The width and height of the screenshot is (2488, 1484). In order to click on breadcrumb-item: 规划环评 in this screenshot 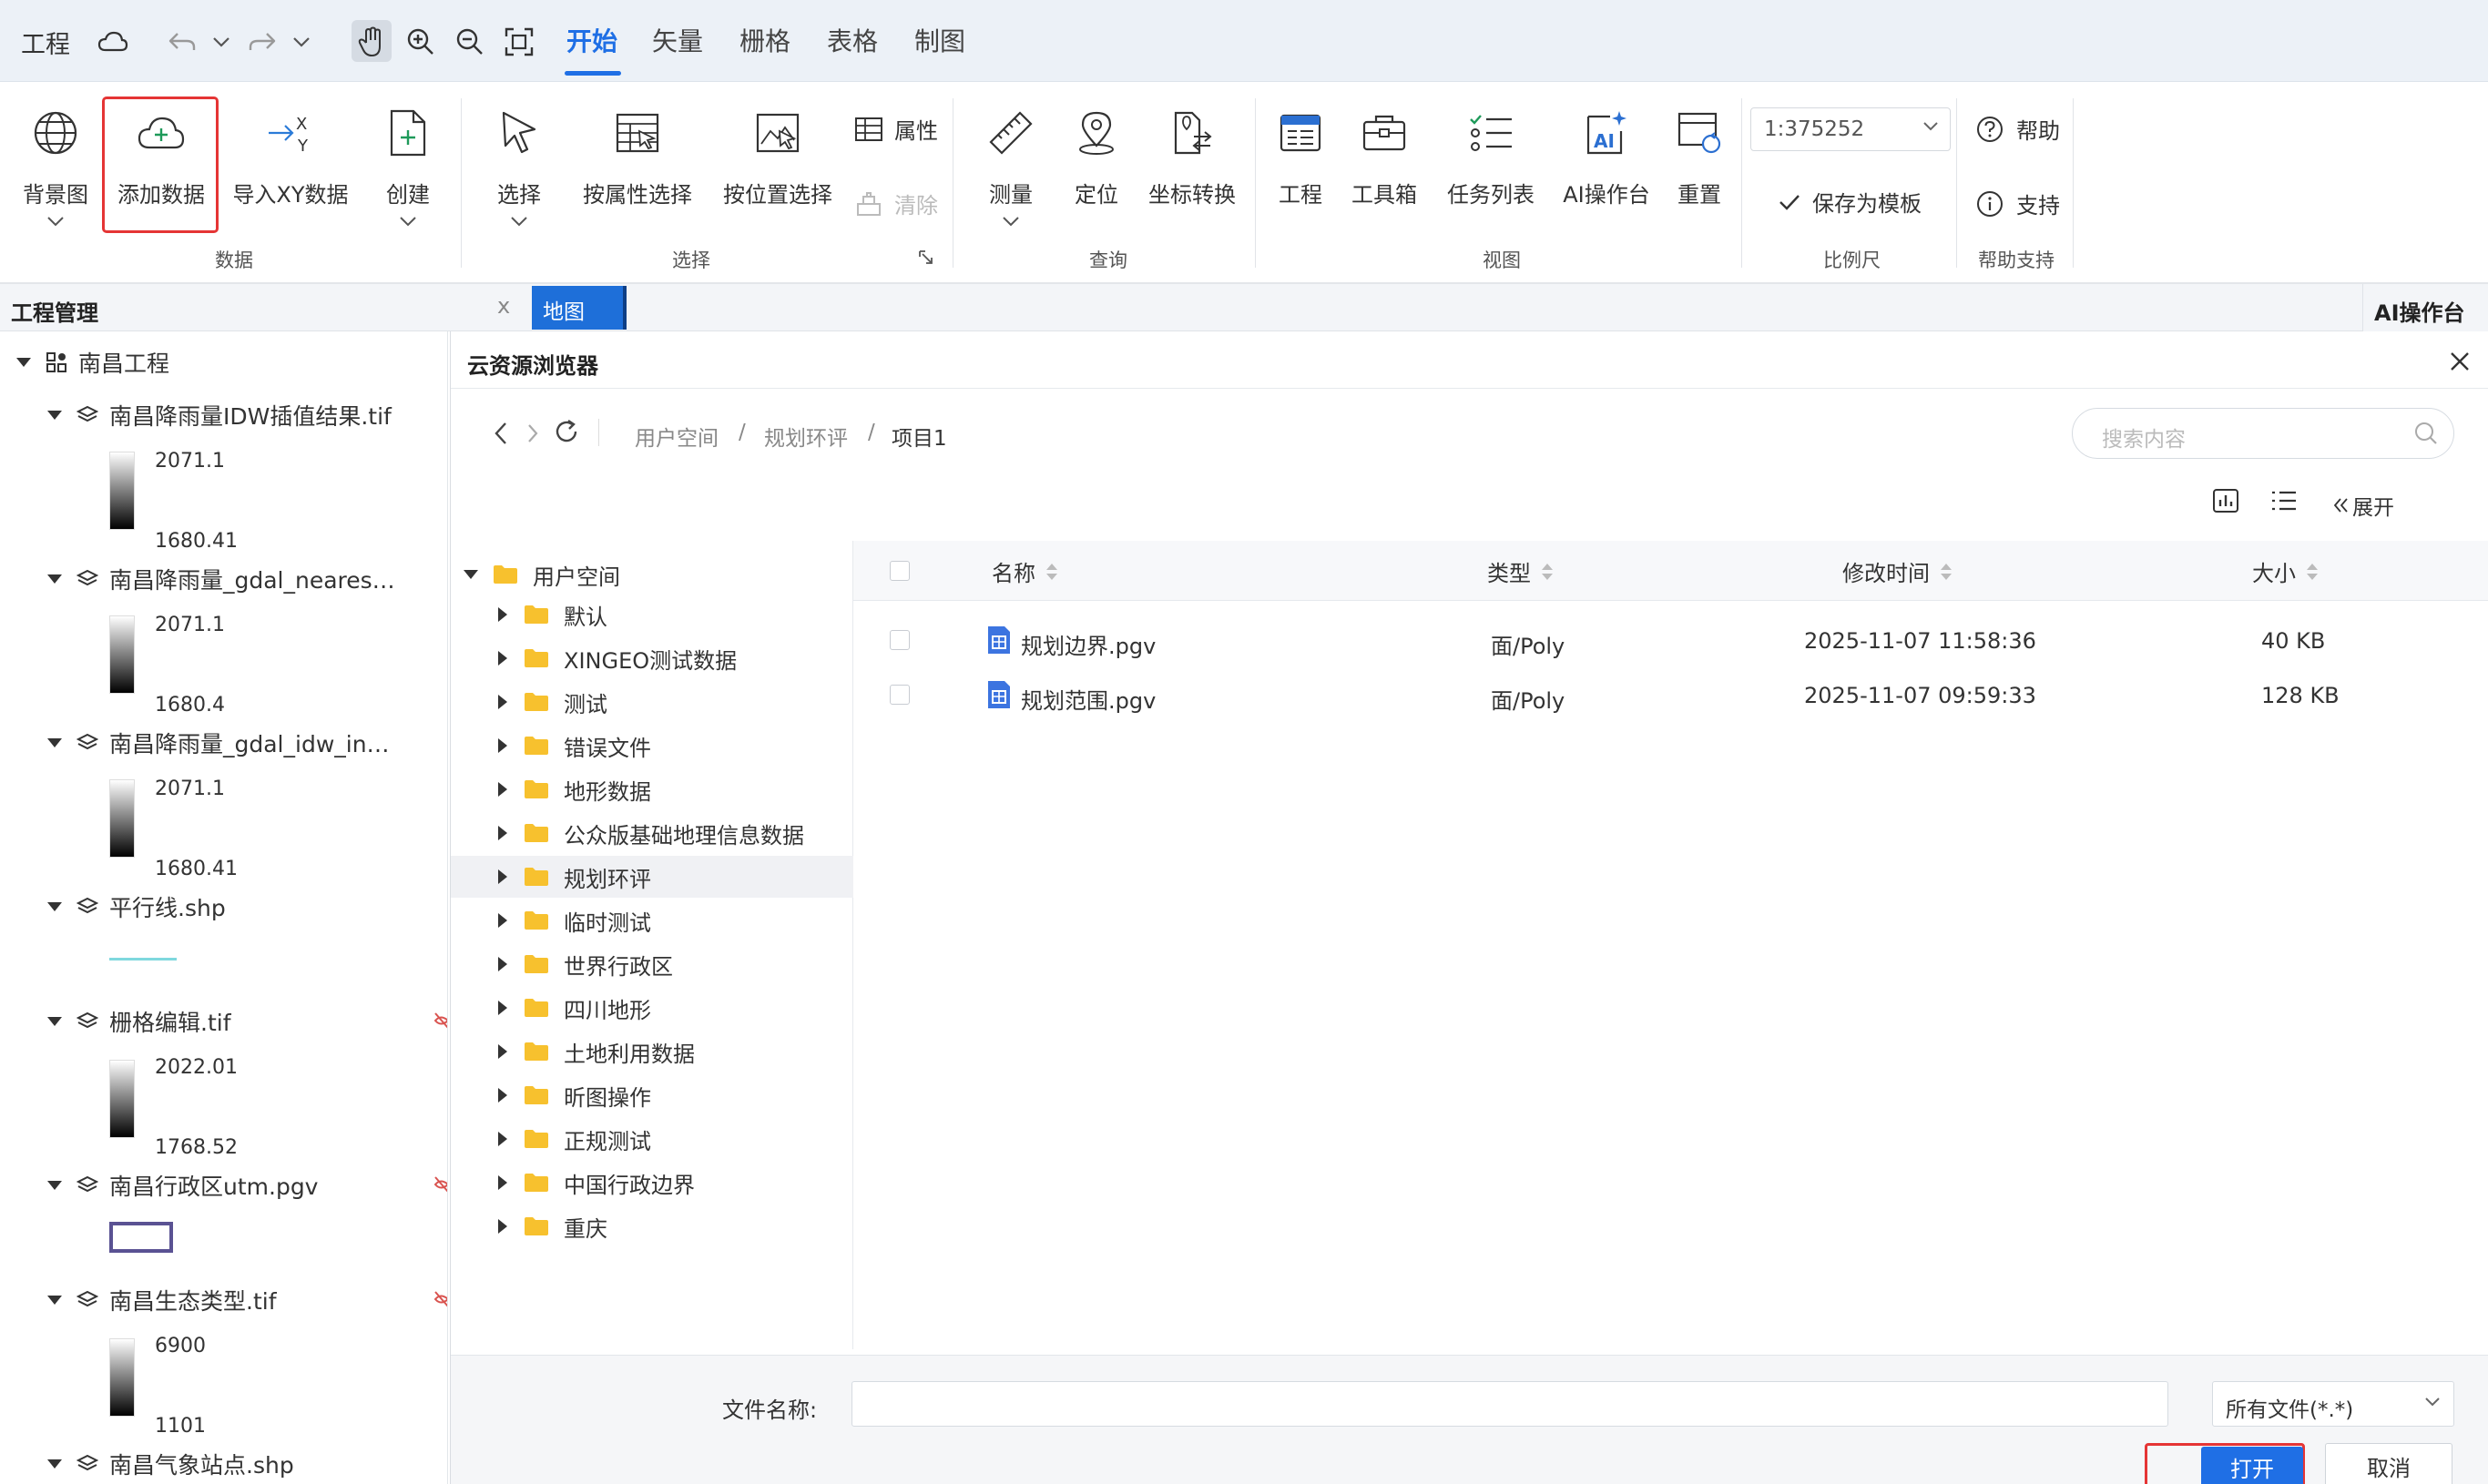, I will do `click(806, 436)`.